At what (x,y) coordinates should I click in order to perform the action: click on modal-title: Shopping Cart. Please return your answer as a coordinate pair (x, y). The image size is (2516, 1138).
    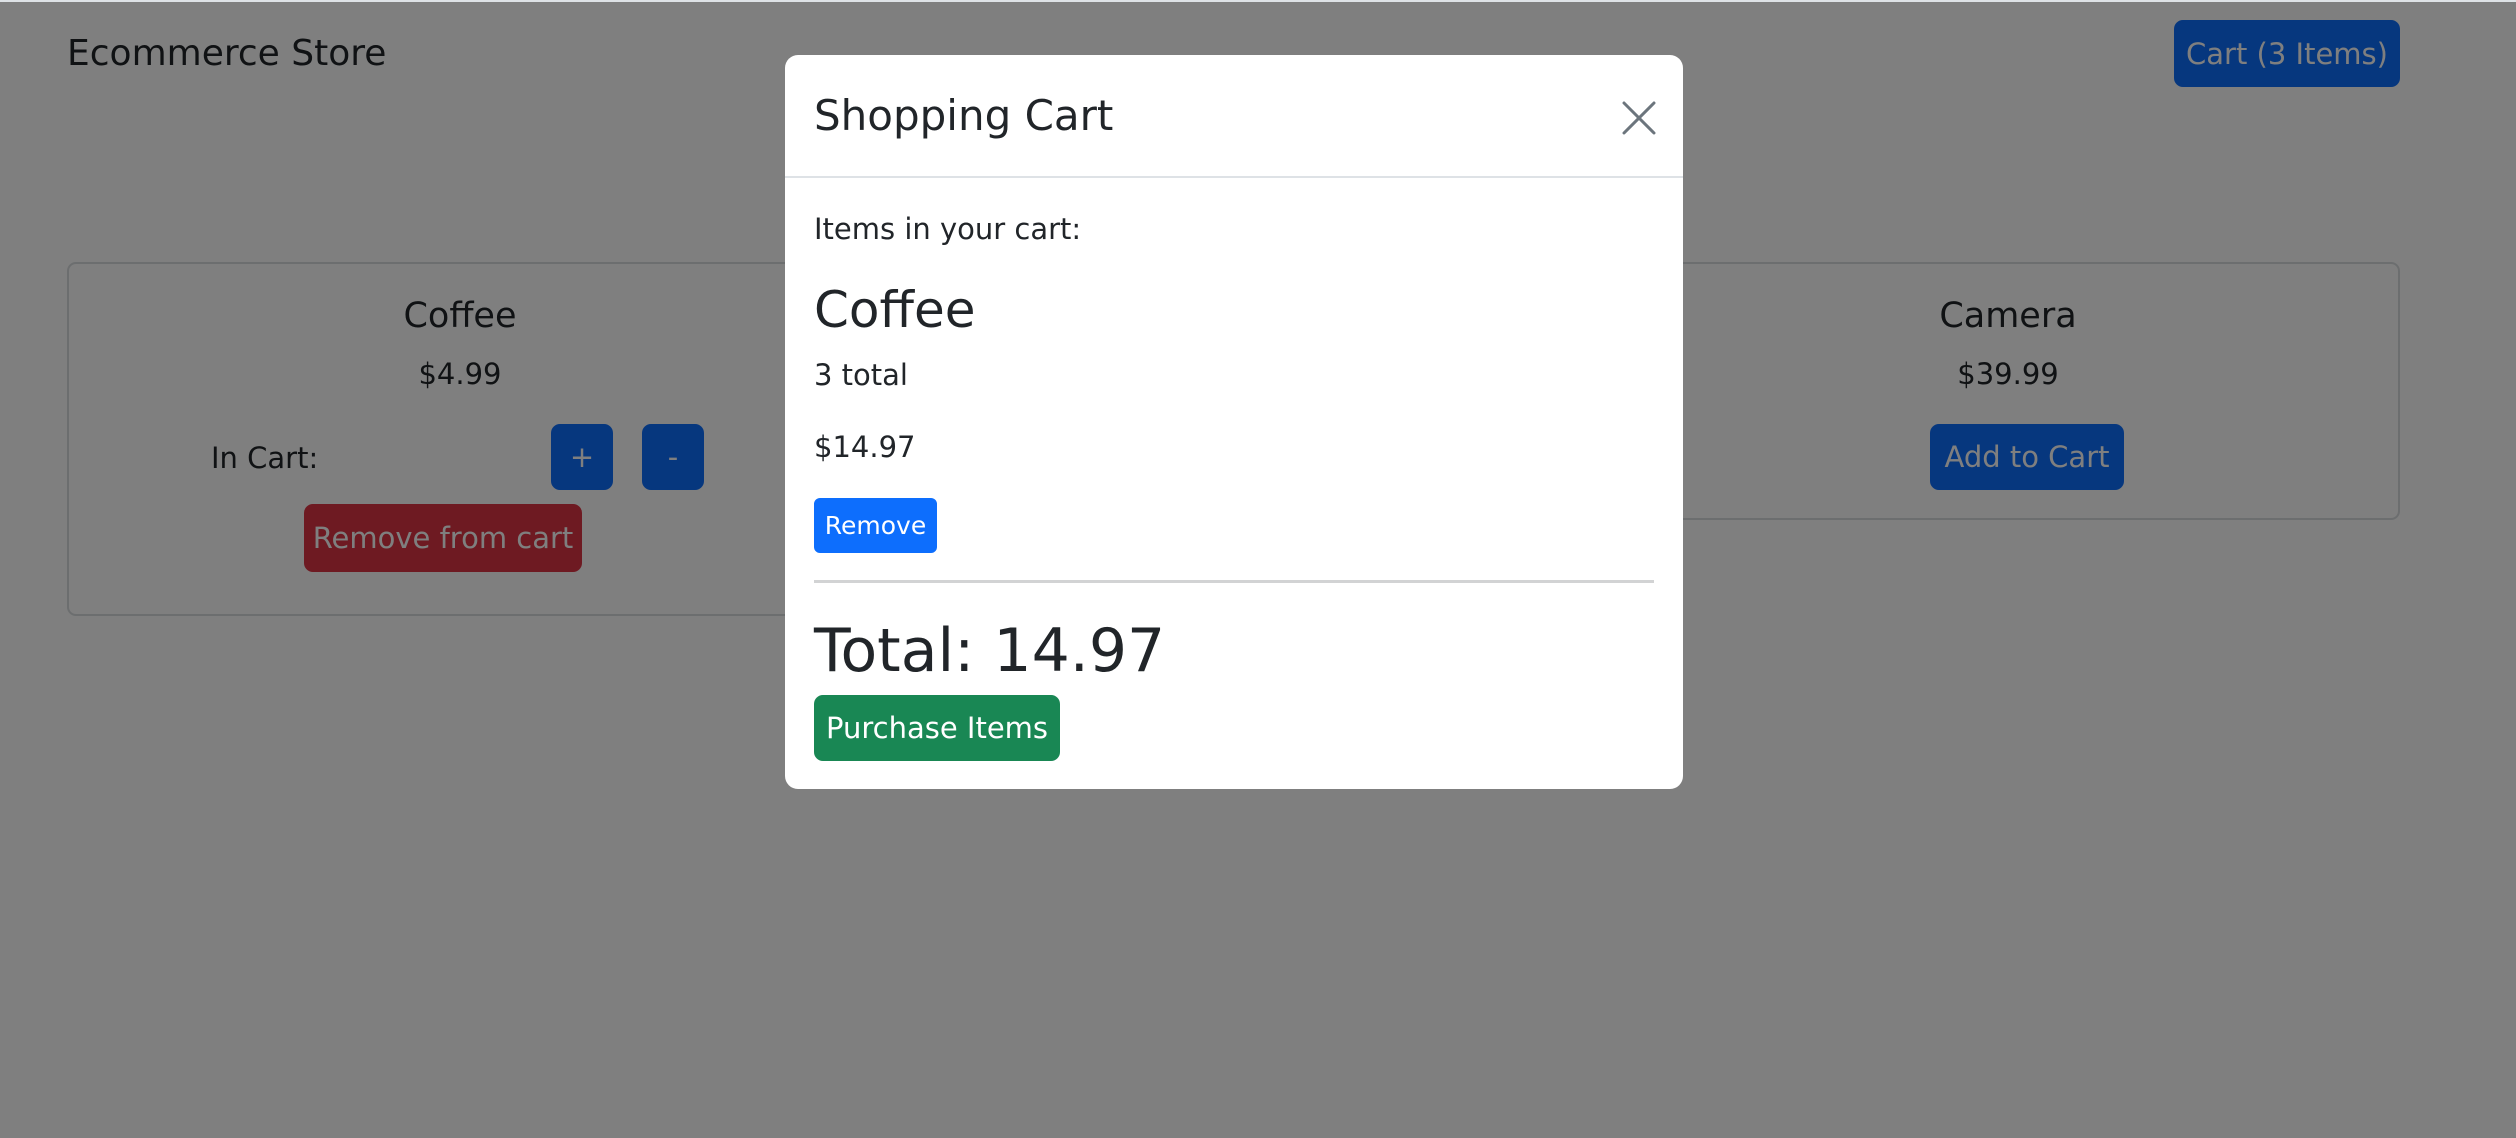
    Looking at the image, I should click on (964, 115).